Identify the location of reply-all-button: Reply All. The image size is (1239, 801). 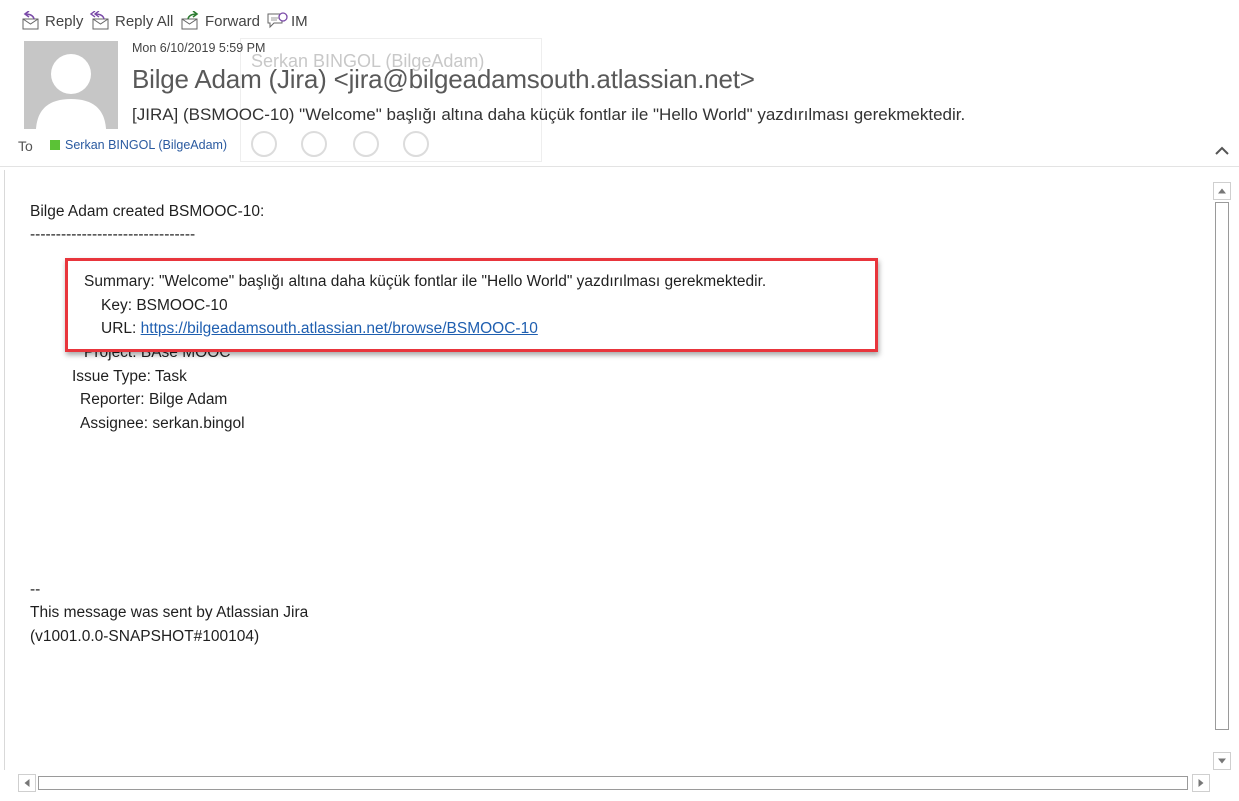
(130, 21).